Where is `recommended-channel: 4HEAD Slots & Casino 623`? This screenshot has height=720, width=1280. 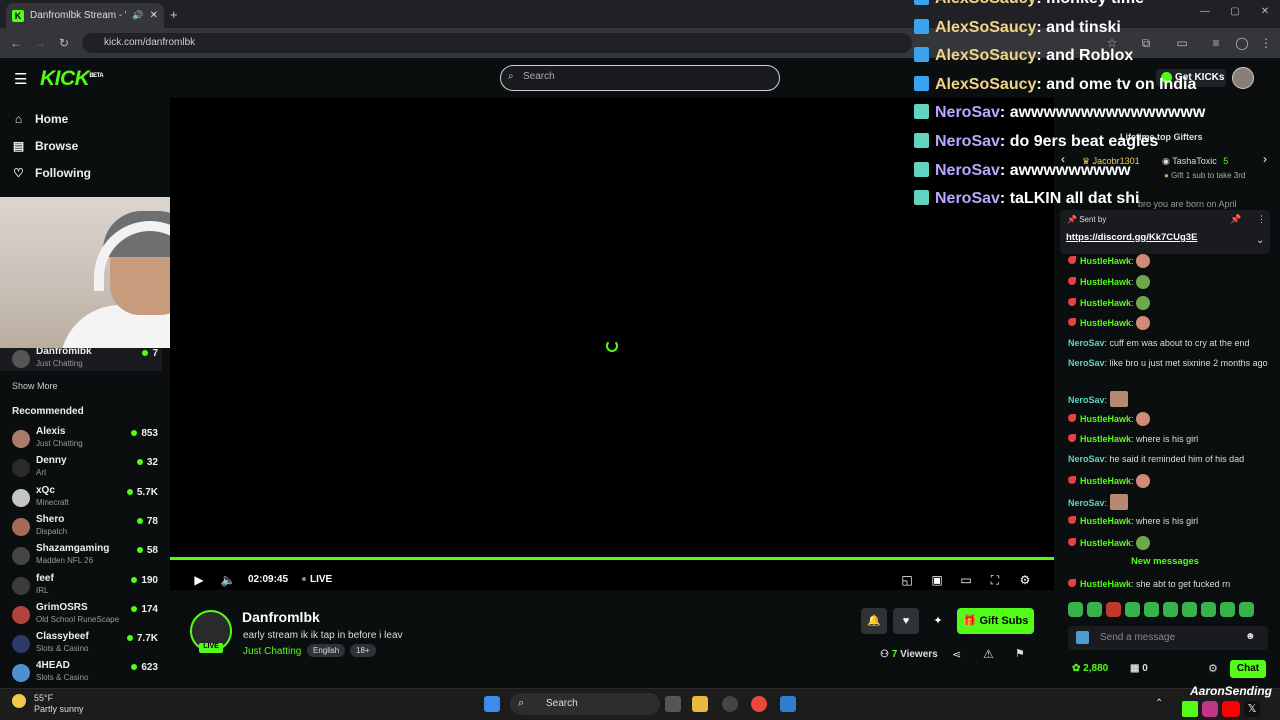 recommended-channel: 4HEAD Slots & Casino 623 is located at coordinates (87, 674).